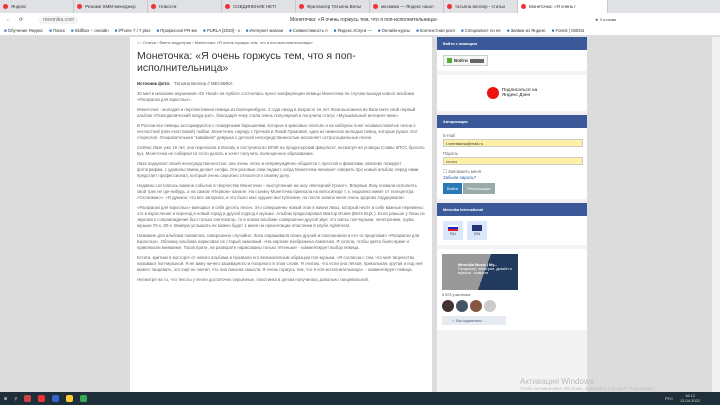 This screenshot has height=405, width=720. What do you see at coordinates (21, 20) in the screenshot?
I see `reload-icon: ⟳` at bounding box center [21, 20].